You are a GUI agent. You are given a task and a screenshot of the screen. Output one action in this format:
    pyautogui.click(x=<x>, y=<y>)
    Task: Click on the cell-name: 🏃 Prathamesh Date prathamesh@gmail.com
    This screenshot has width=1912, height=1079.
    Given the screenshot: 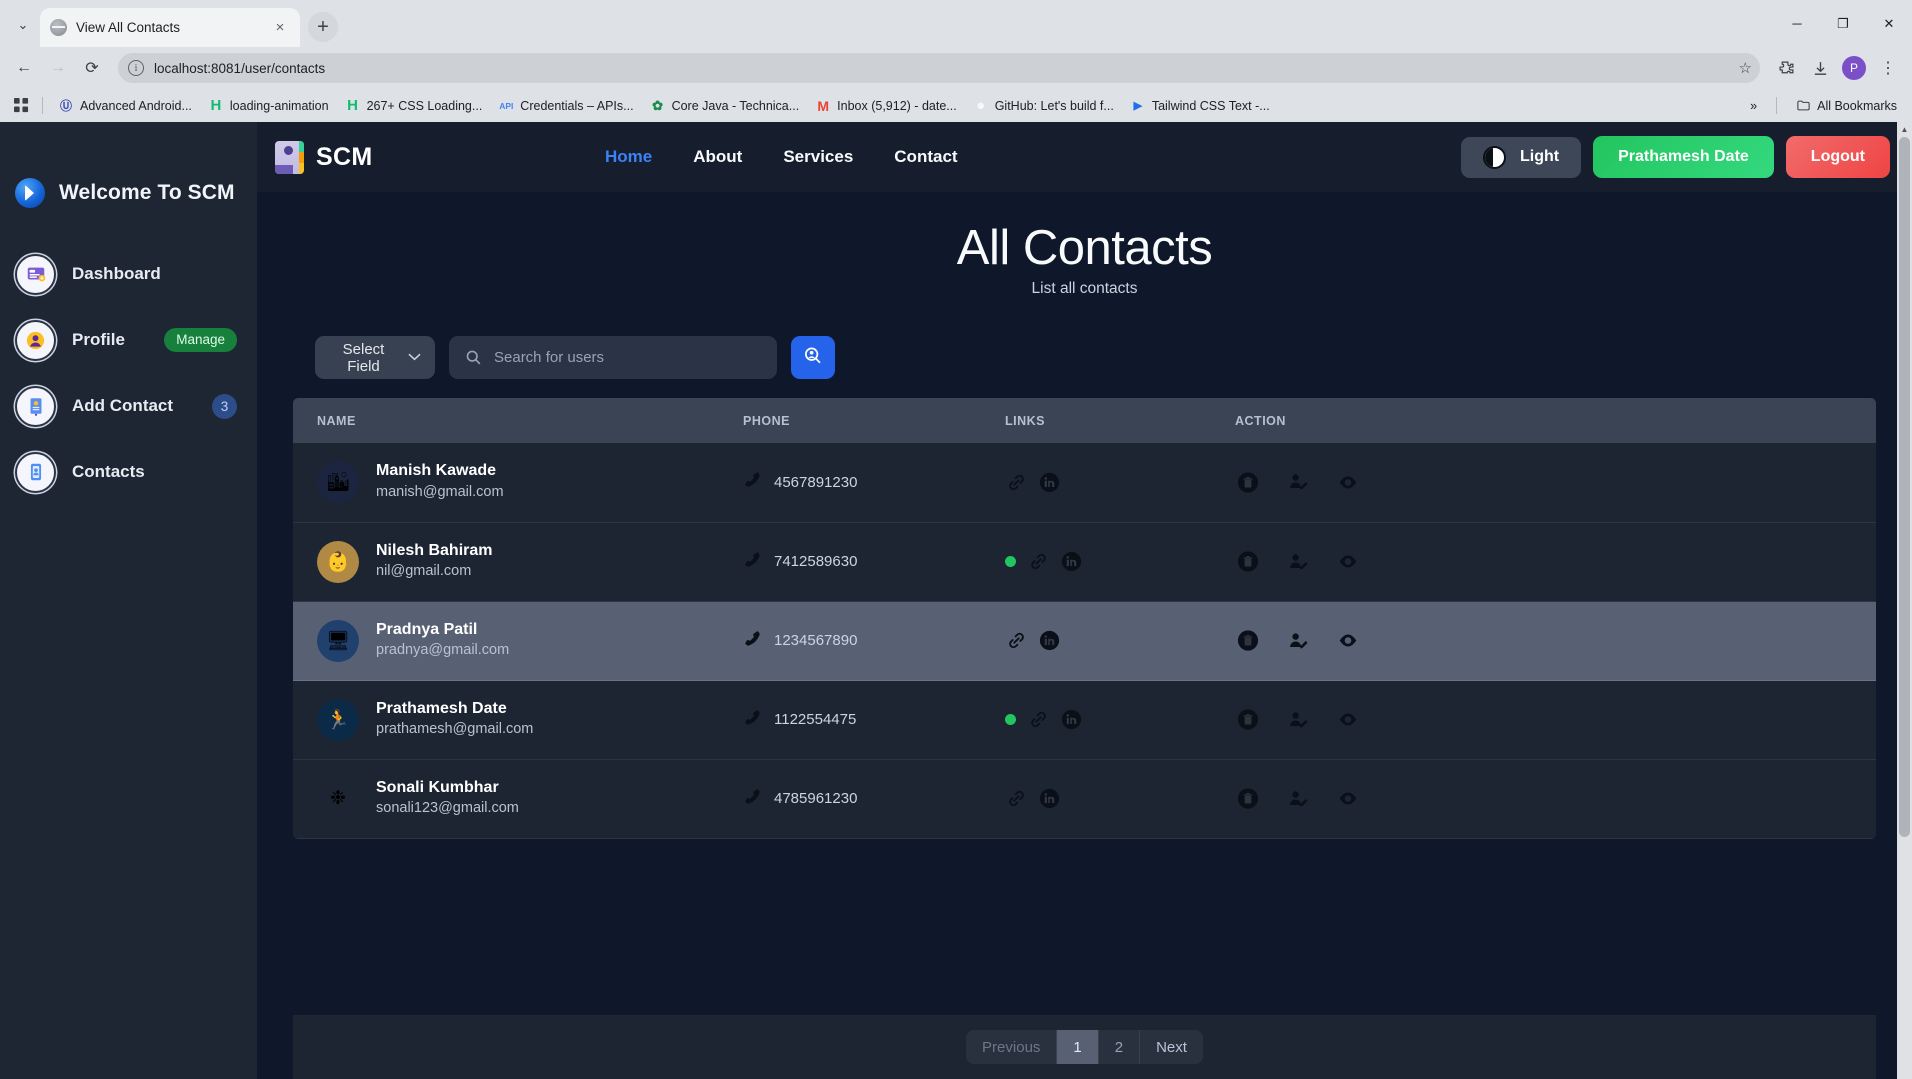 What is the action you would take?
    pyautogui.click(x=518, y=719)
    